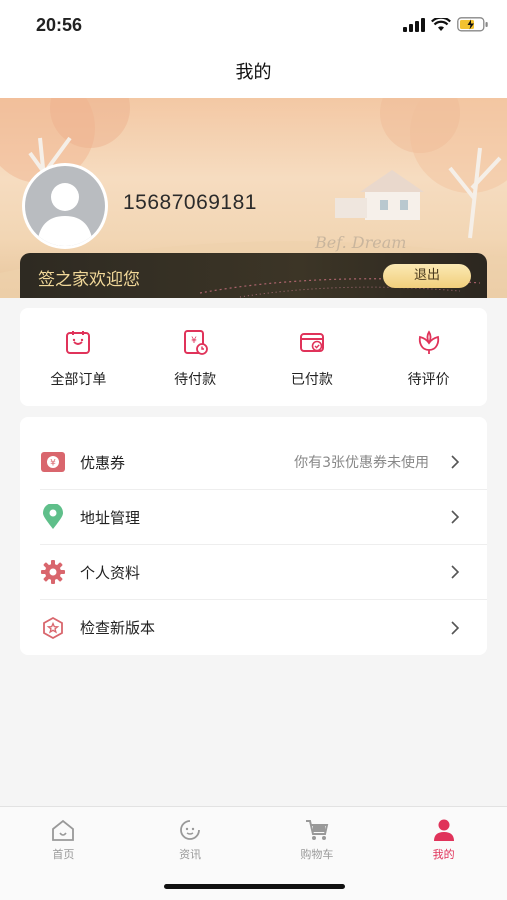  Describe the element at coordinates (472, 24) in the screenshot. I see `battery-icon` at that location.